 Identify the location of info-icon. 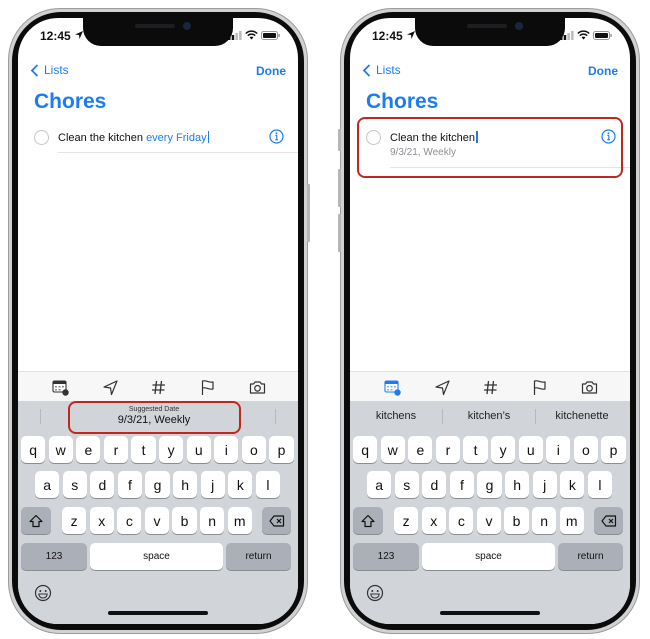
(276, 136).